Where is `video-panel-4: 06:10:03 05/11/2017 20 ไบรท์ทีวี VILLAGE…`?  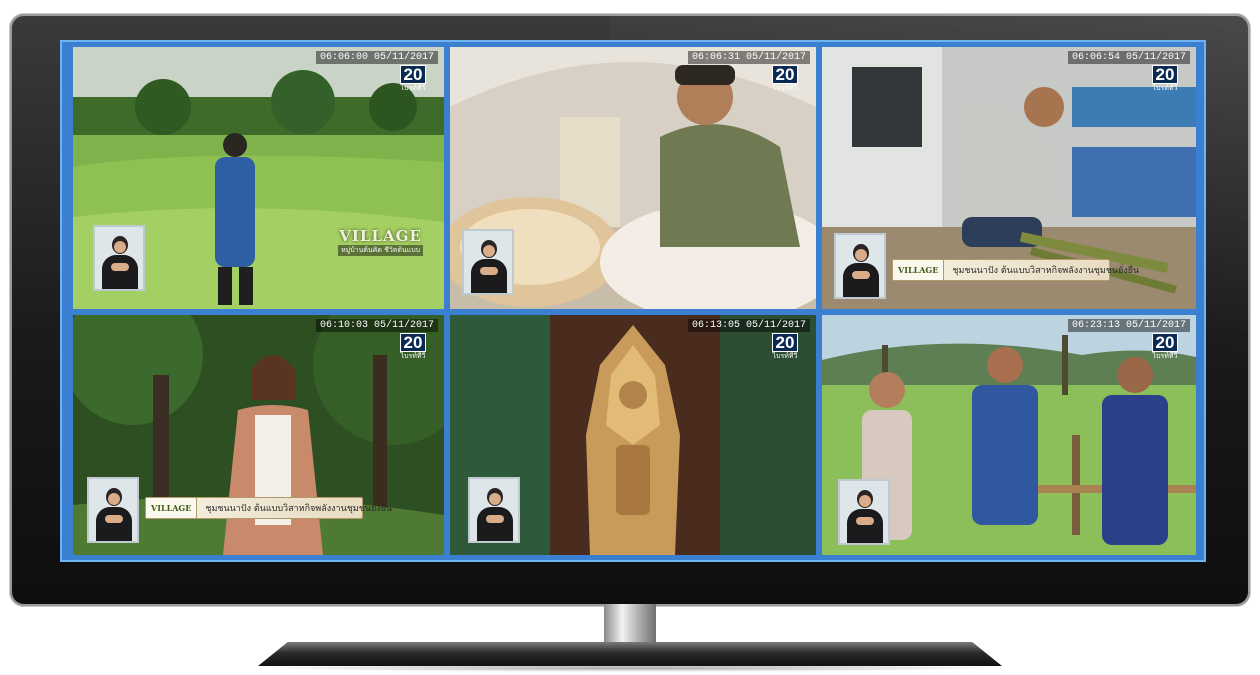
video-panel-4: 06:10:03 05/11/2017 20 ไบรท์ทีวี VILLAGE… is located at coordinates (258, 435).